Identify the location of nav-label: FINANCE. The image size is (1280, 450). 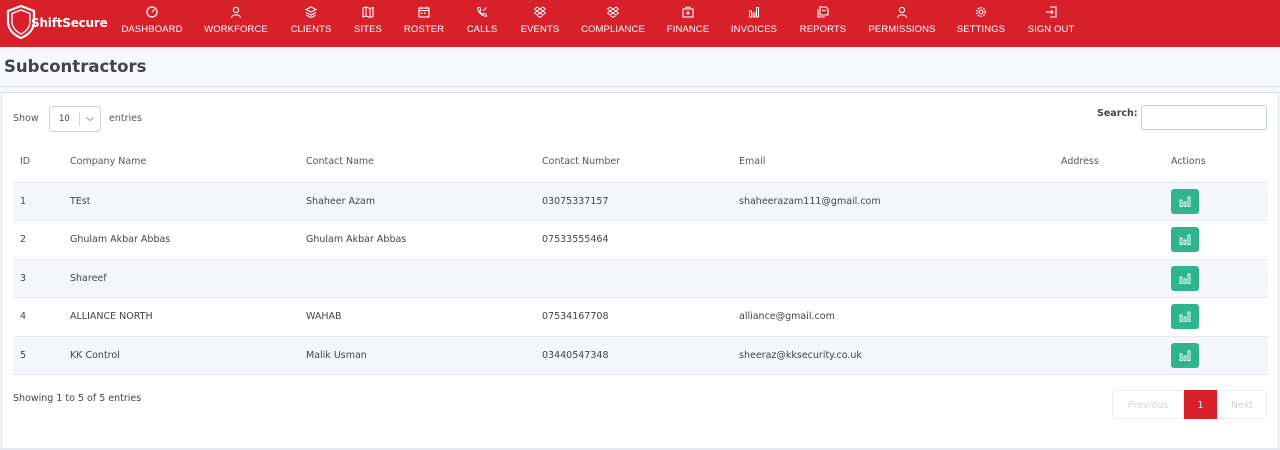
(688, 29).